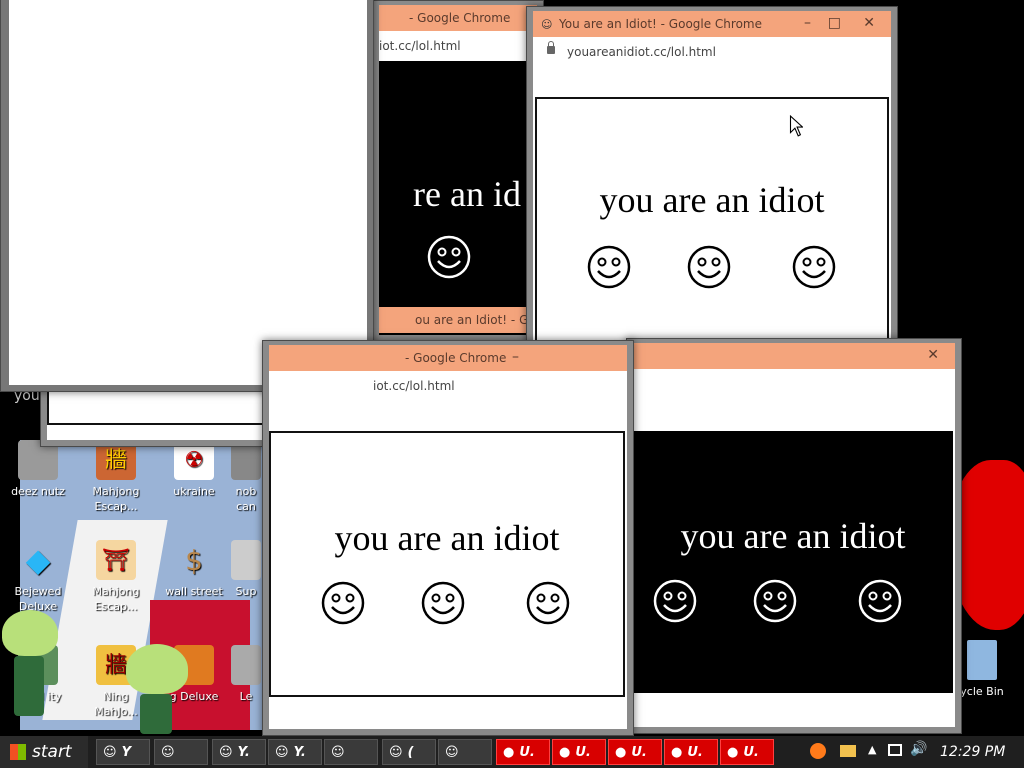  I want to click on mouse-cursor-icon, so click(796, 126).